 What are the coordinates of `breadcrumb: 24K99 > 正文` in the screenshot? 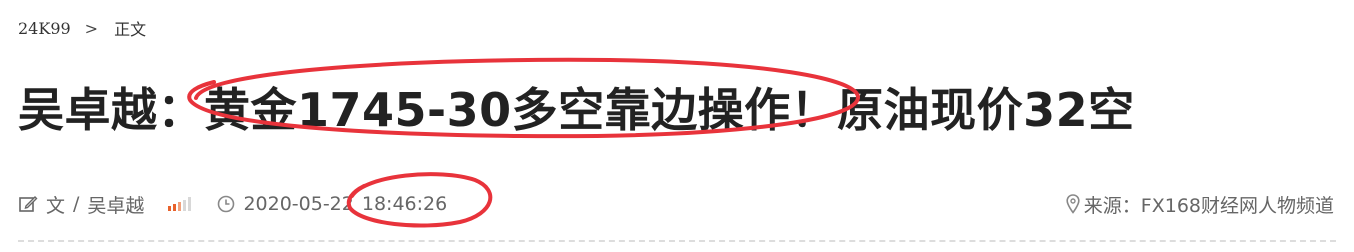 It's located at (82, 28).